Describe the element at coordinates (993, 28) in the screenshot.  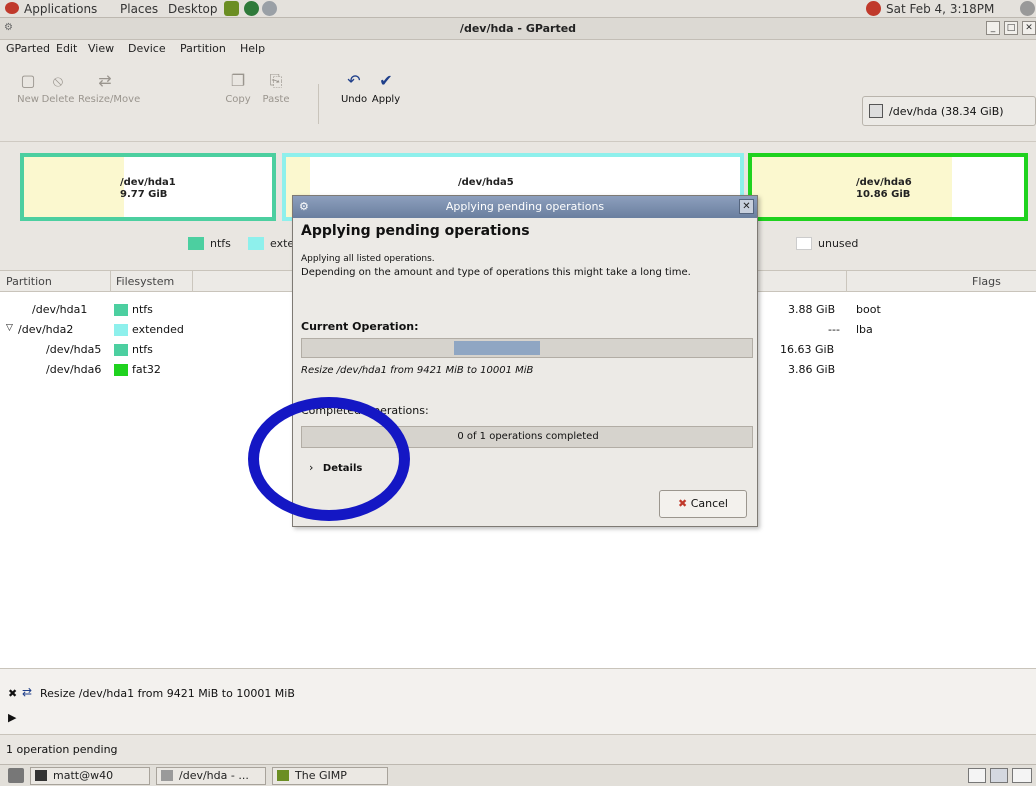
I see `minimize-icon: _` at that location.